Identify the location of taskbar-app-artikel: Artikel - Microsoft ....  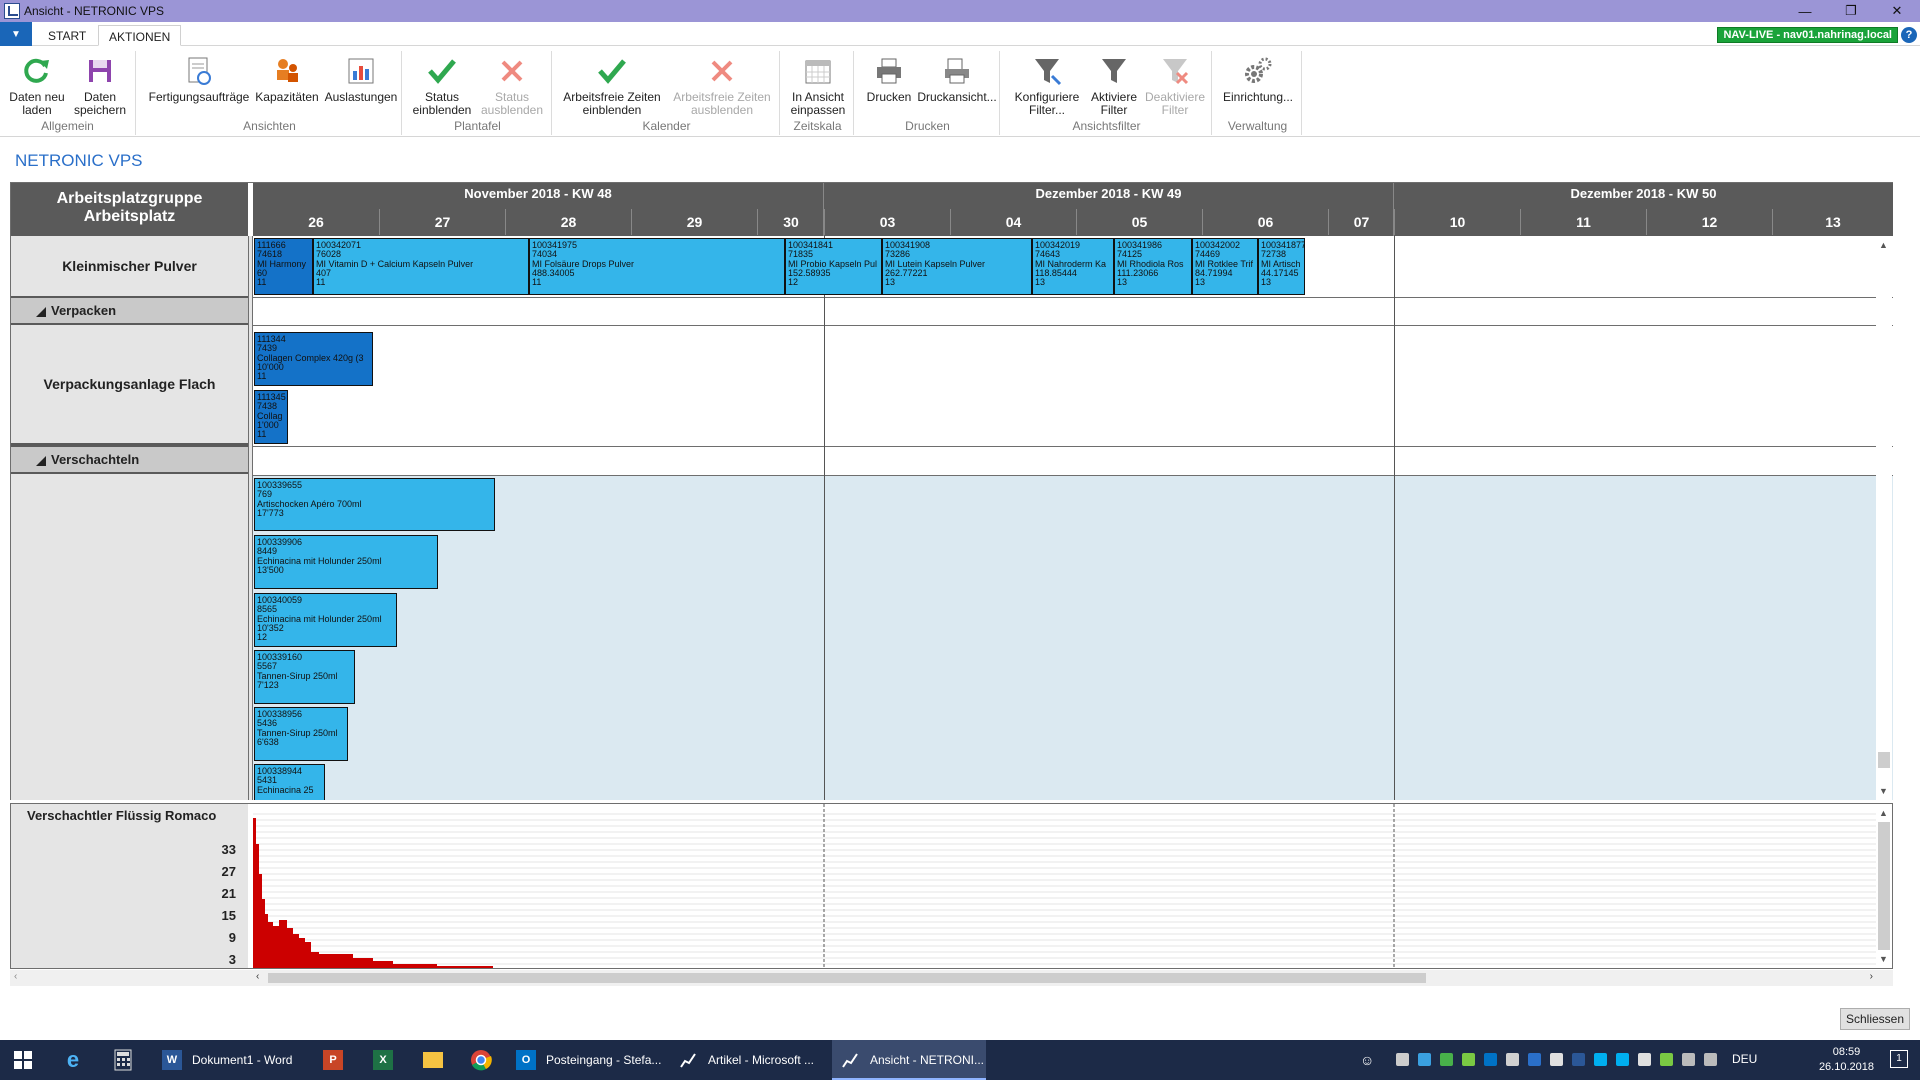
(750, 1060).